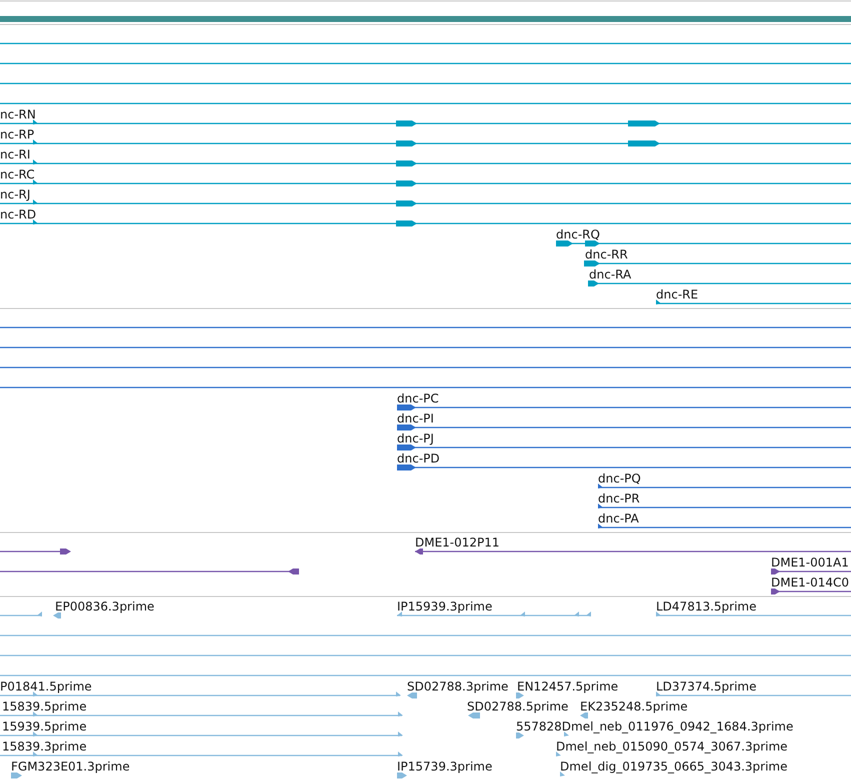 The height and width of the screenshot is (780, 851). Describe the element at coordinates (70, 767) in the screenshot. I see `feature-label: FGM323E01.3prime` at that location.